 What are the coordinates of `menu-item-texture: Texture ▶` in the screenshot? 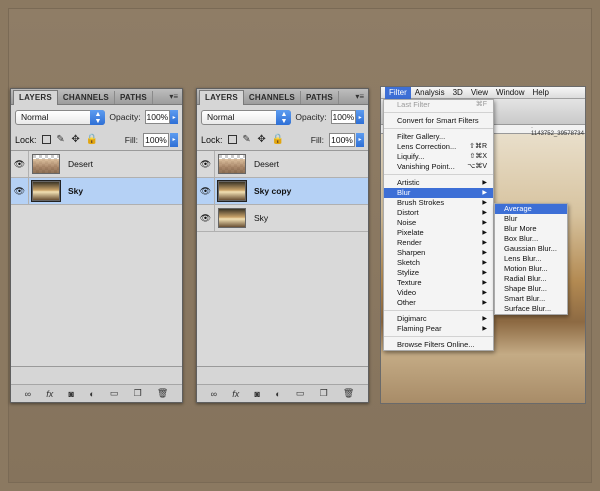 It's located at (438, 283).